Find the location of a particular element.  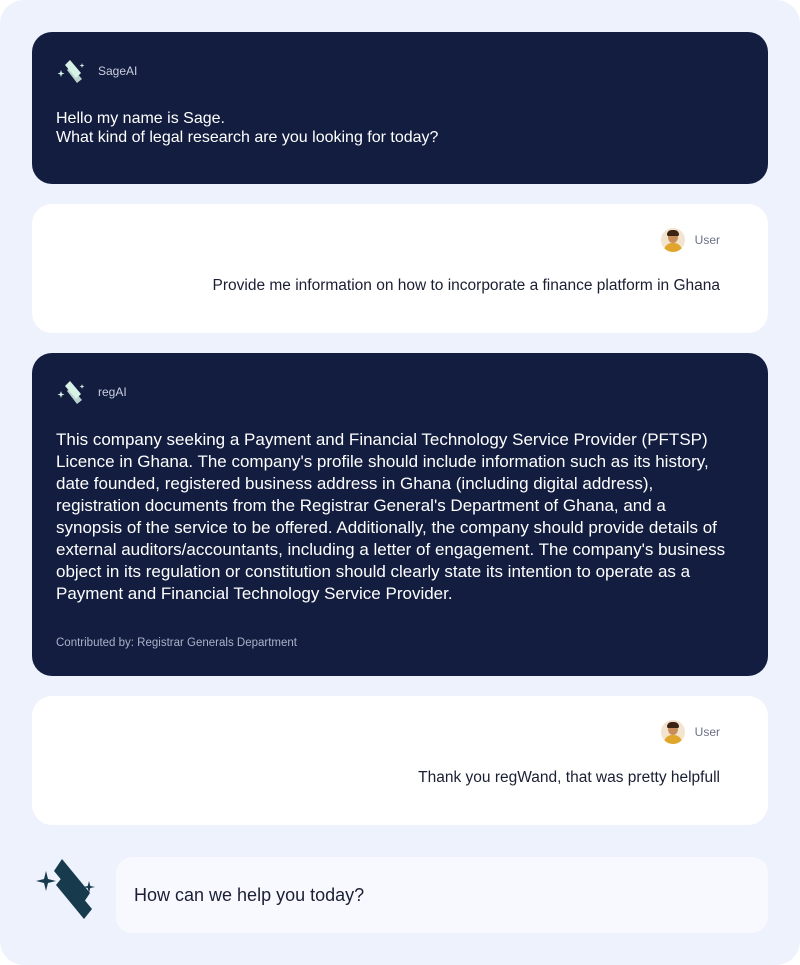

bot-header: regAI is located at coordinates (91, 392).